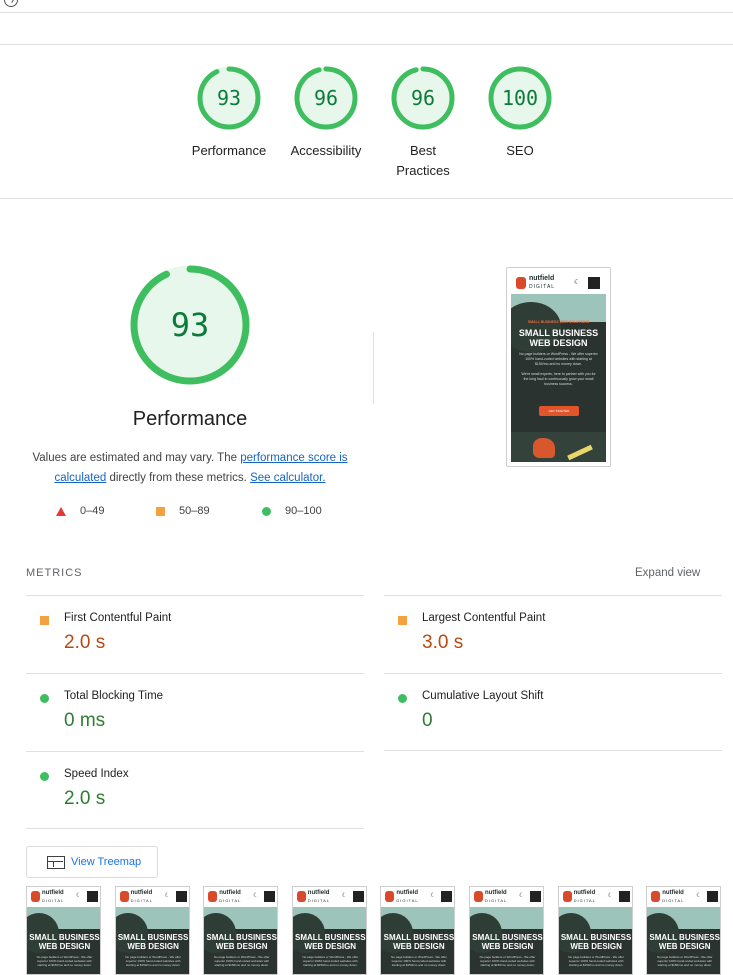 The image size is (733, 975). I want to click on gauge-label: SEO, so click(520, 150).